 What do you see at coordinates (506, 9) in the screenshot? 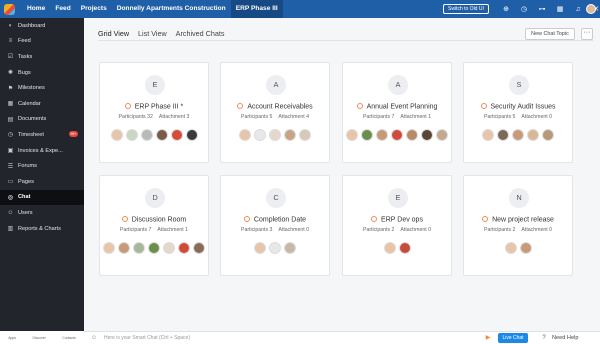
I see `add-icon: ⊕` at bounding box center [506, 9].